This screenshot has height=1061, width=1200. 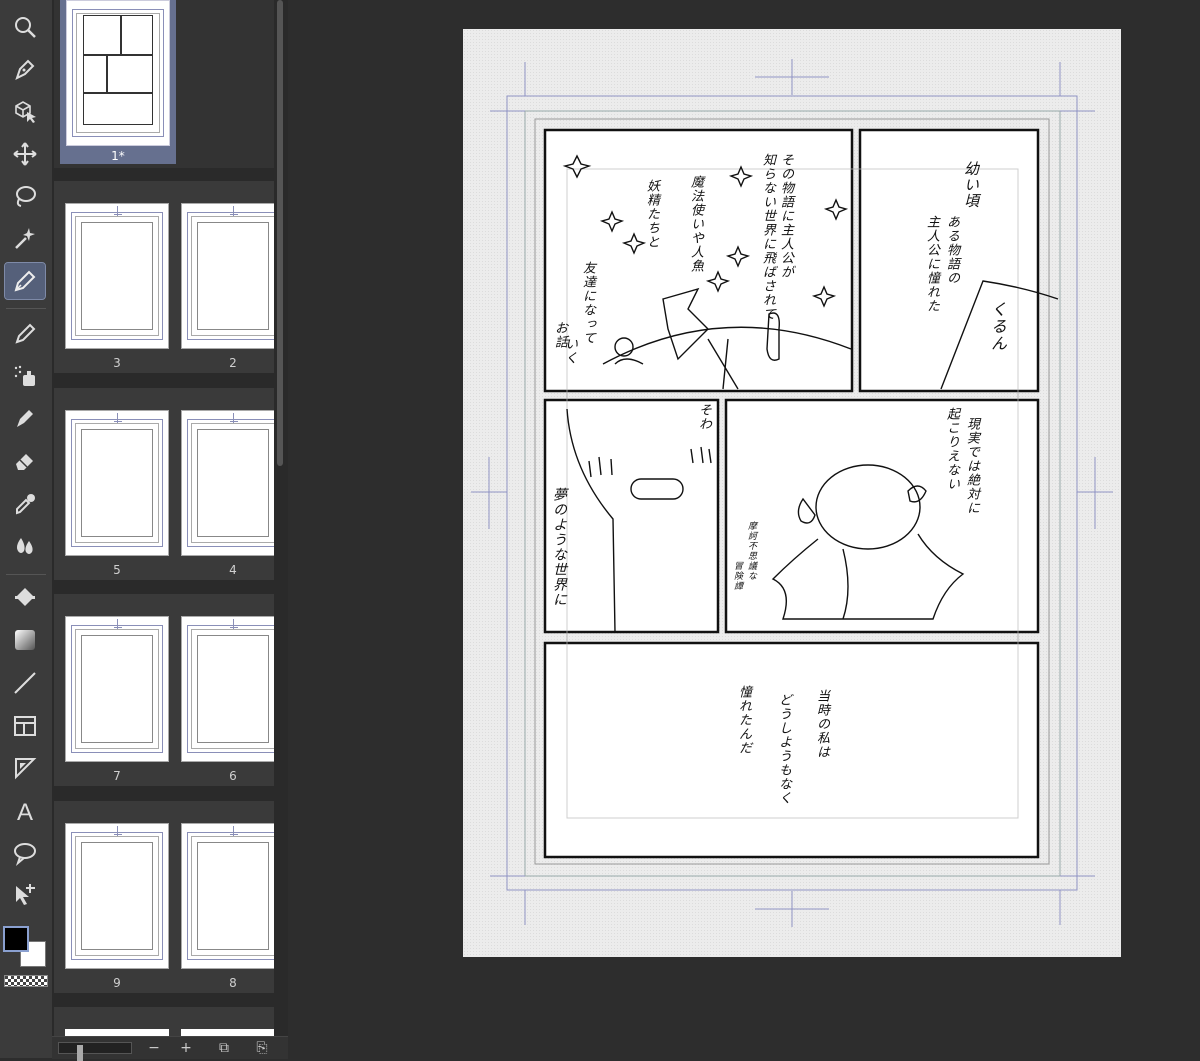 What do you see at coordinates (26, 981) in the screenshot?
I see `transparent-color-swatch` at bounding box center [26, 981].